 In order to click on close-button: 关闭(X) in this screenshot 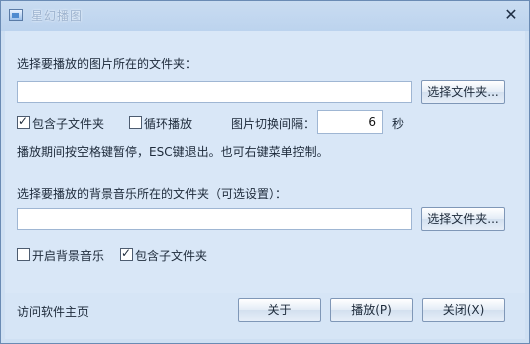, I will do `click(463, 310)`.